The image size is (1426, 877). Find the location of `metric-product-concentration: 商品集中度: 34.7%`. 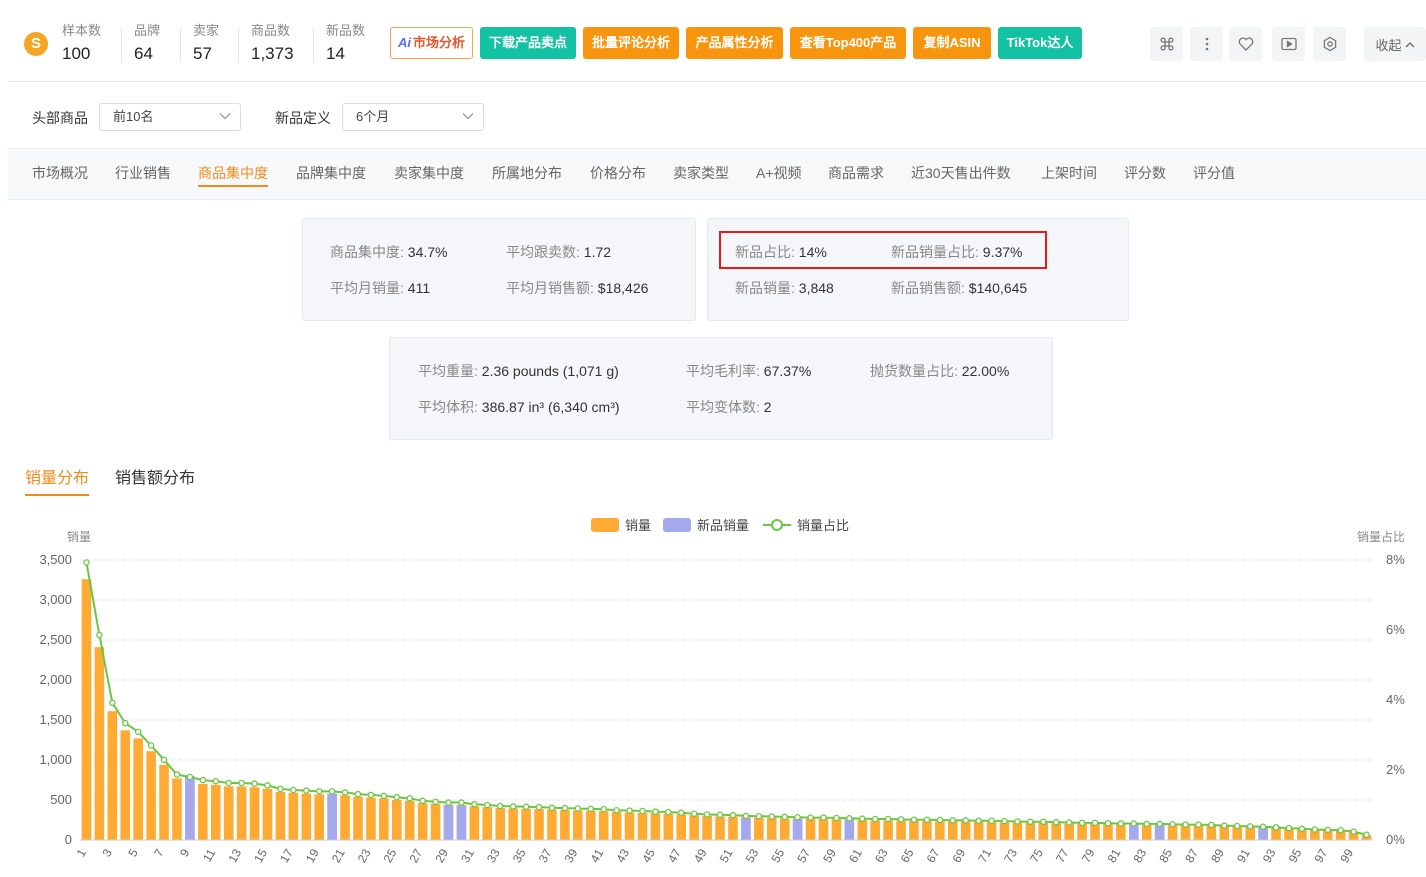

metric-product-concentration: 商品集中度: 34.7% is located at coordinates (388, 252).